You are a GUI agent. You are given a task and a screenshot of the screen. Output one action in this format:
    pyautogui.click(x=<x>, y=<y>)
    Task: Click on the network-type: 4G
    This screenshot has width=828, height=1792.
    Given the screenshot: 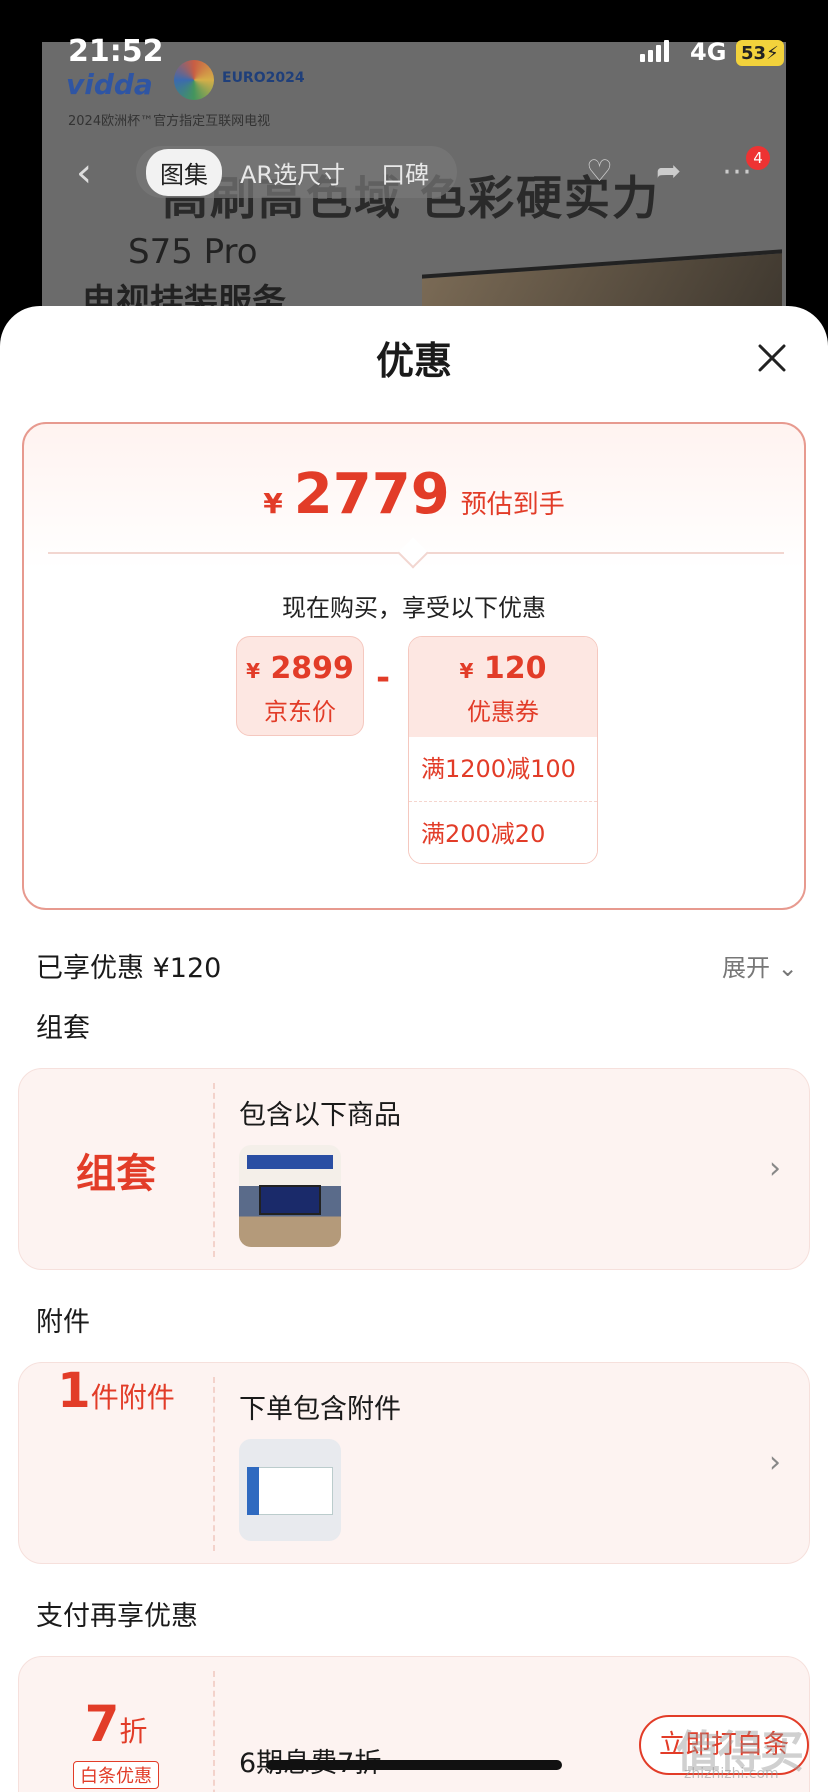 What is the action you would take?
    pyautogui.click(x=708, y=52)
    